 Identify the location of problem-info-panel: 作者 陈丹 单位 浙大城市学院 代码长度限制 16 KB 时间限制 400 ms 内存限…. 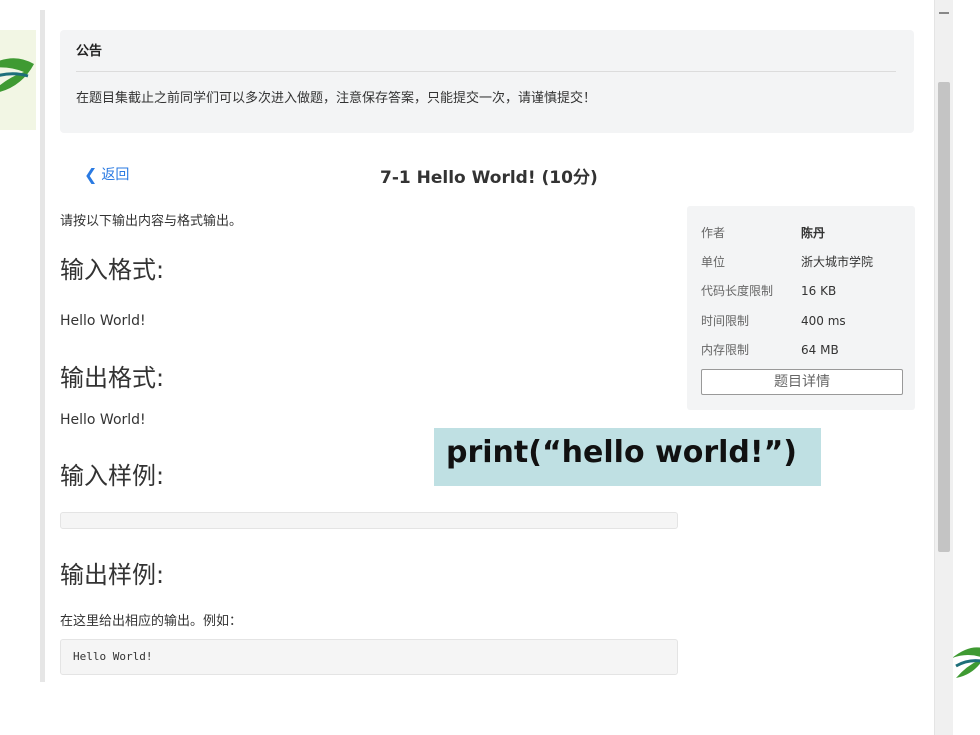
(801, 308).